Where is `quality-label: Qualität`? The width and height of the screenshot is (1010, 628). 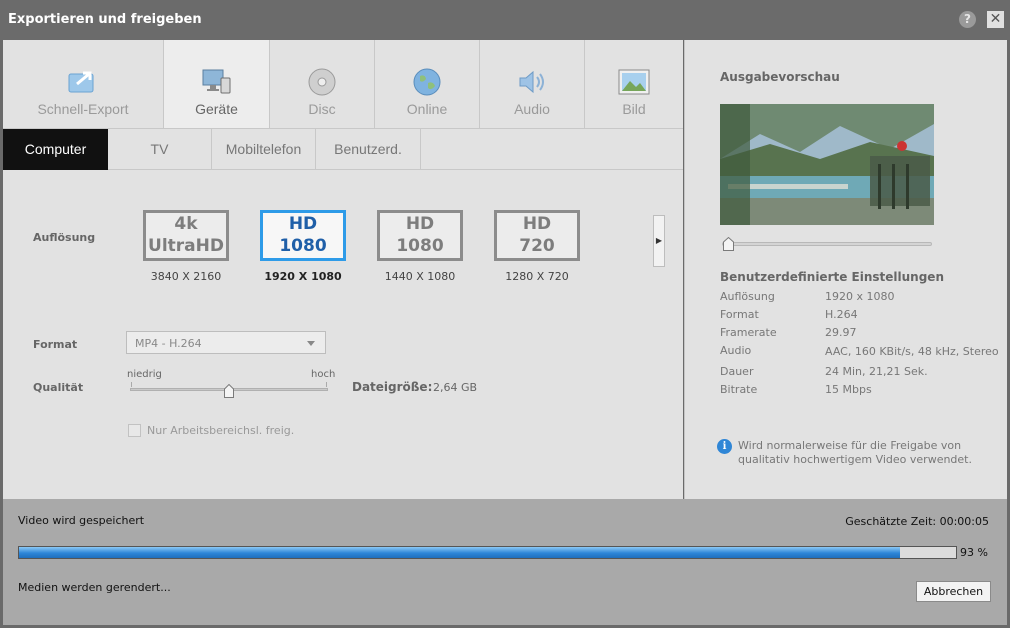 quality-label: Qualität is located at coordinates (58, 387).